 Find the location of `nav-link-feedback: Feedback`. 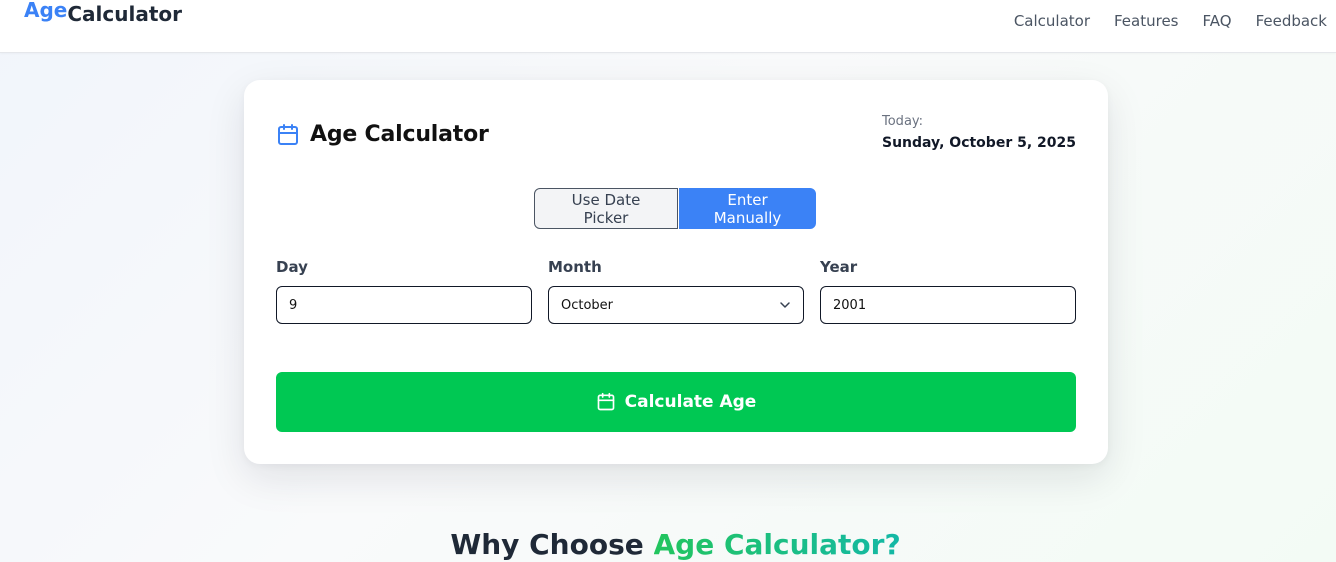

nav-link-feedback: Feedback is located at coordinates (1291, 21).